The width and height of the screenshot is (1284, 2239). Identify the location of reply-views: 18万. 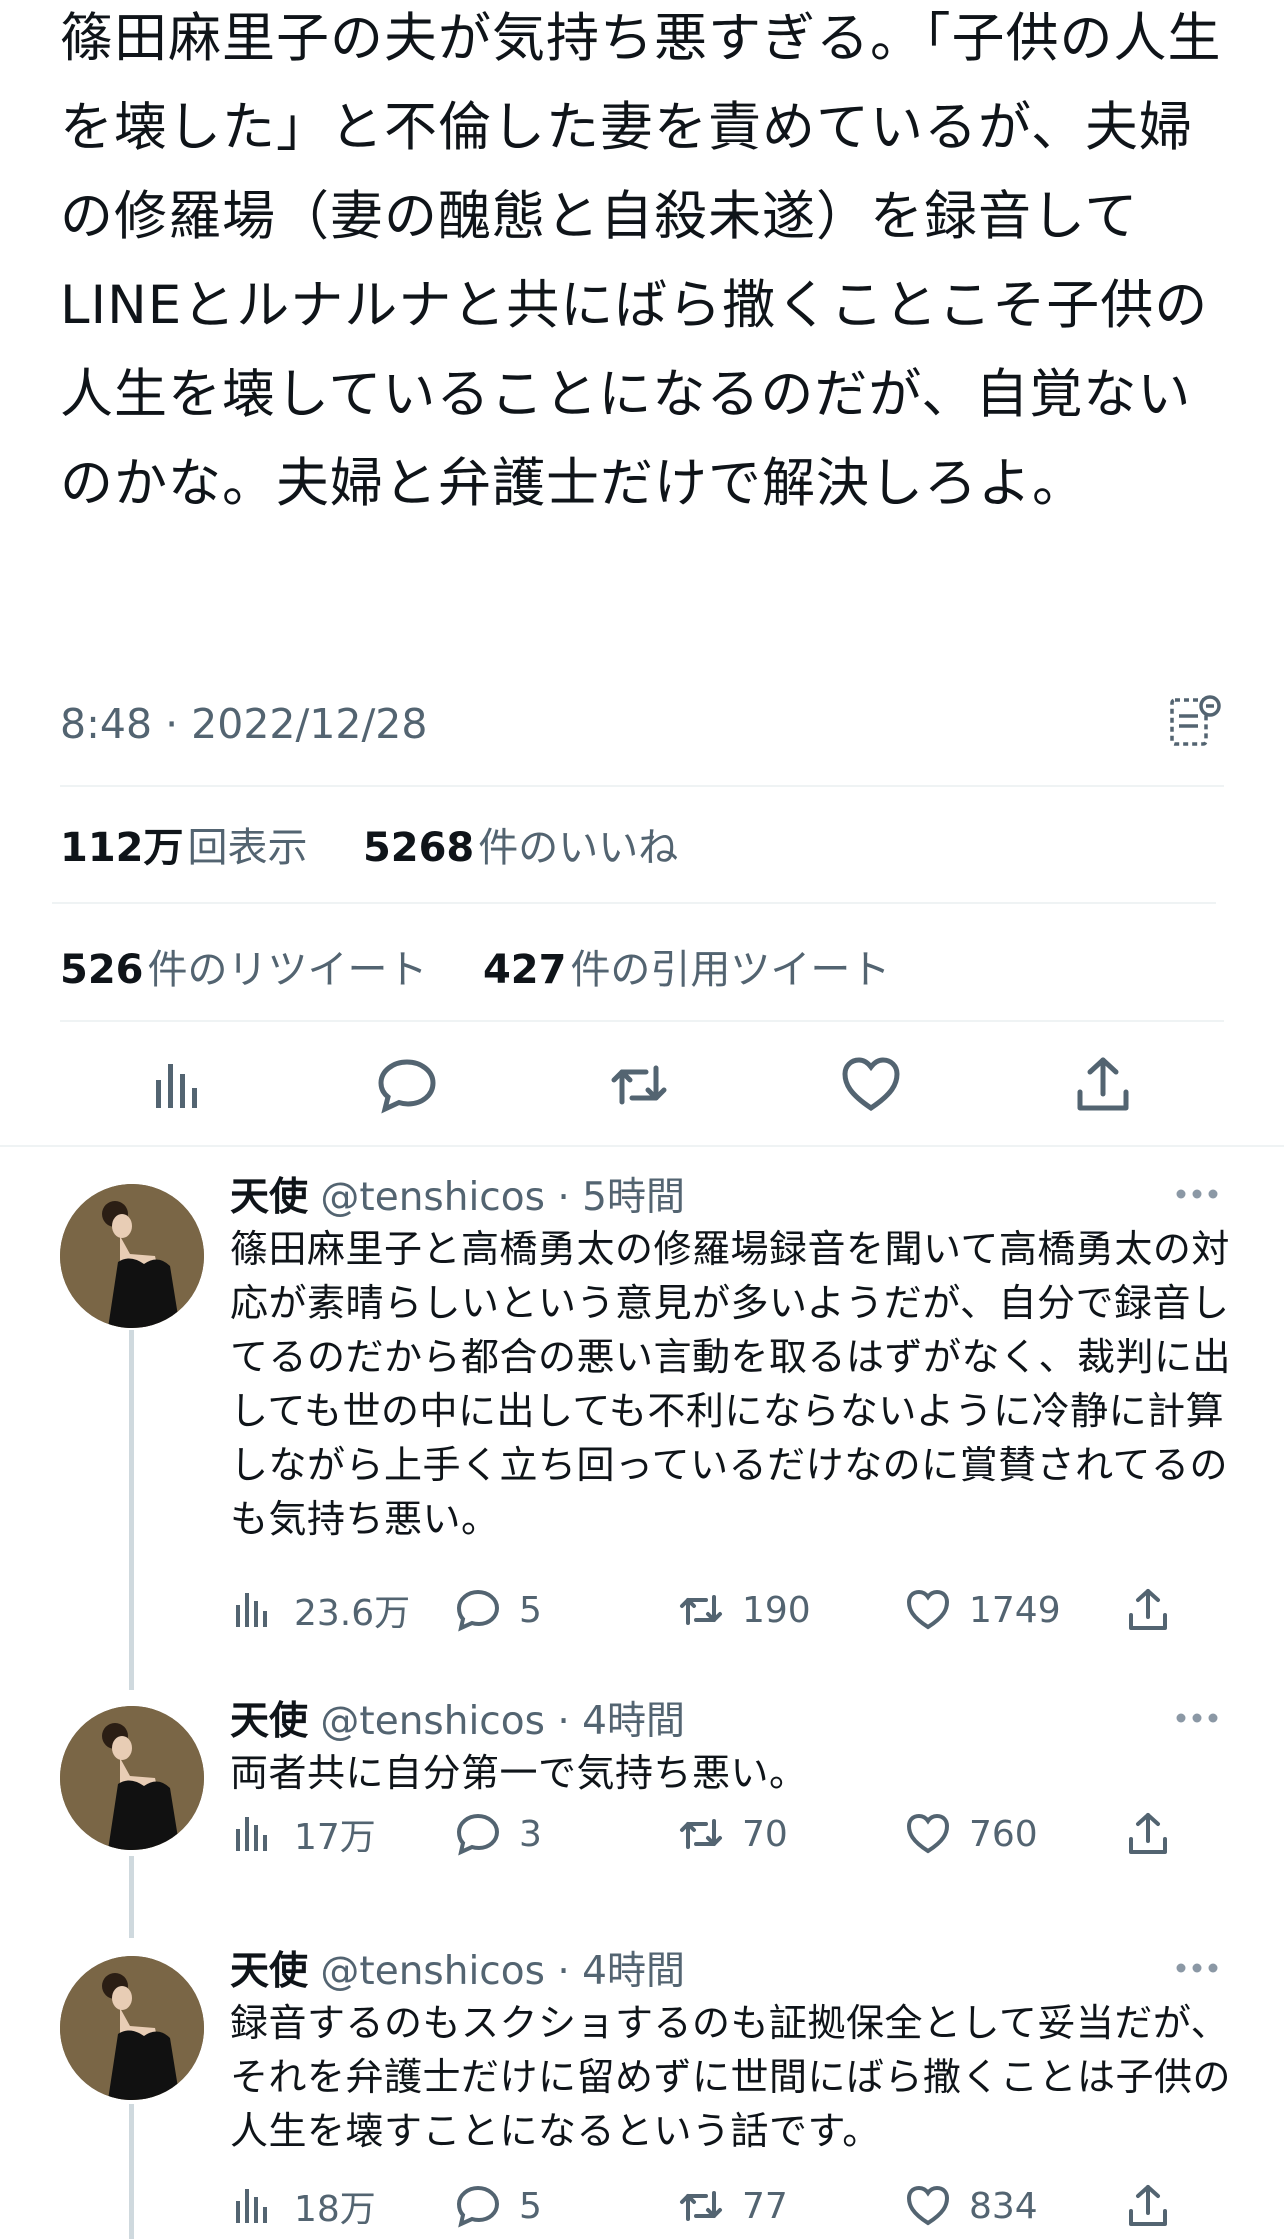
(303, 2206).